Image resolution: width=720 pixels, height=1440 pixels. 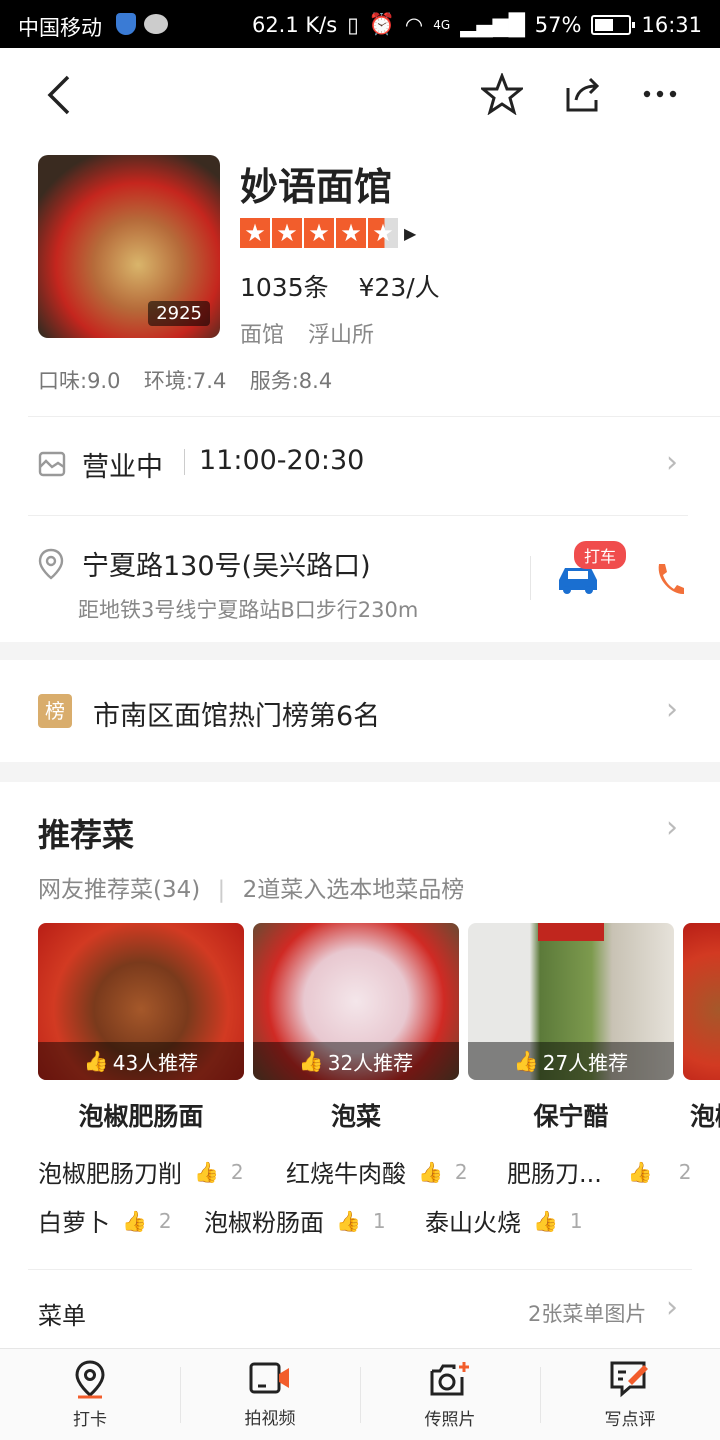 I want to click on environment-score: 环境:7.4, so click(x=185, y=381).